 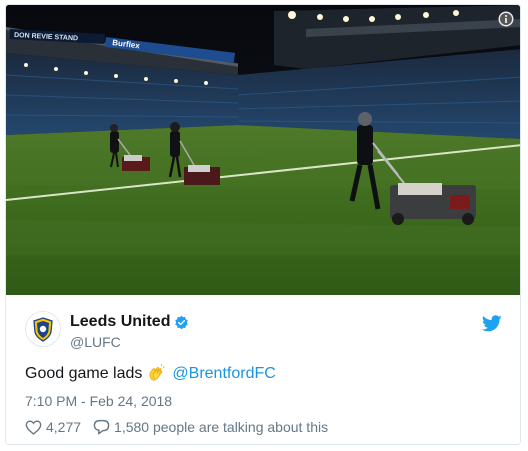 I want to click on heart-icon, so click(x=33, y=427).